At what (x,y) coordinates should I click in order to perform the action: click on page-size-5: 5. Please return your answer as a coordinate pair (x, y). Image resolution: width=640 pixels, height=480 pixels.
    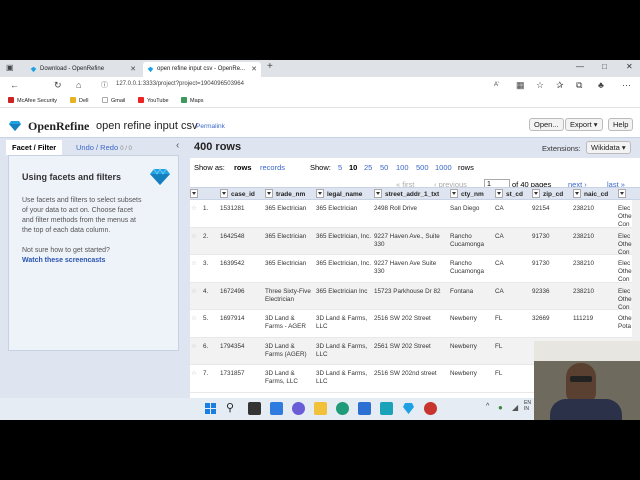
    Looking at the image, I should click on (340, 167).